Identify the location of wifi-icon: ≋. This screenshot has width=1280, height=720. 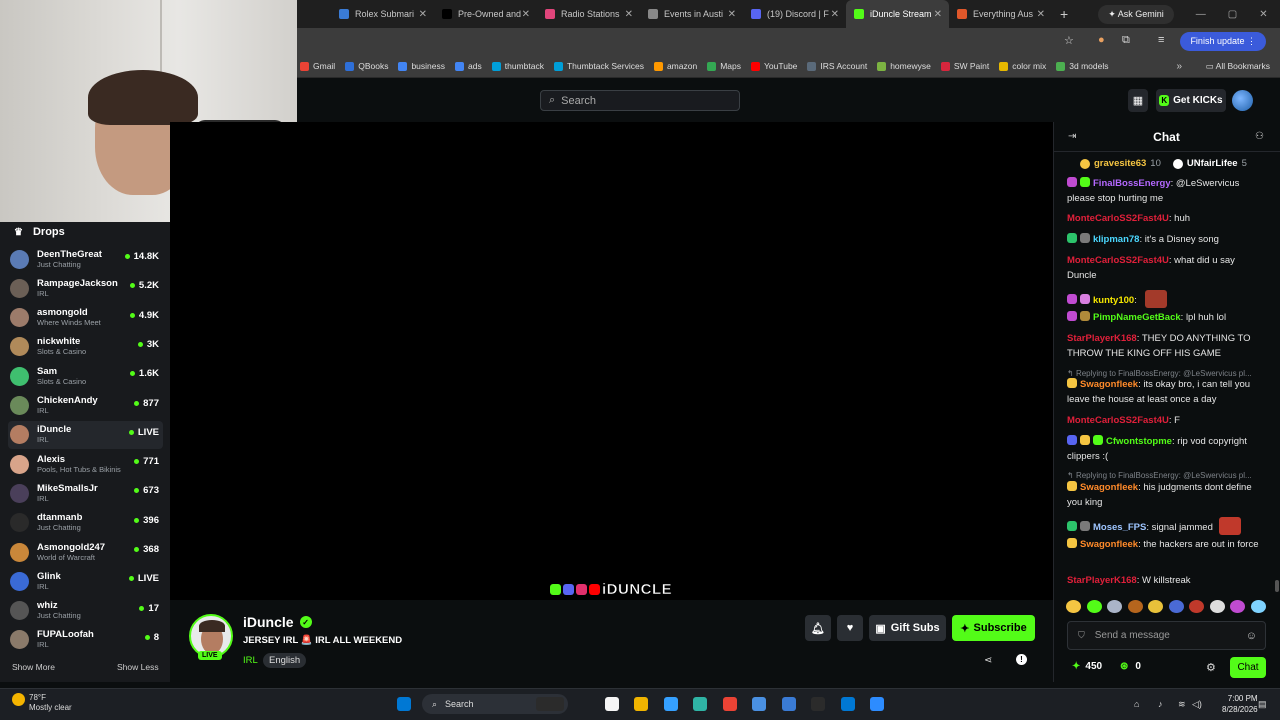
(1182, 704).